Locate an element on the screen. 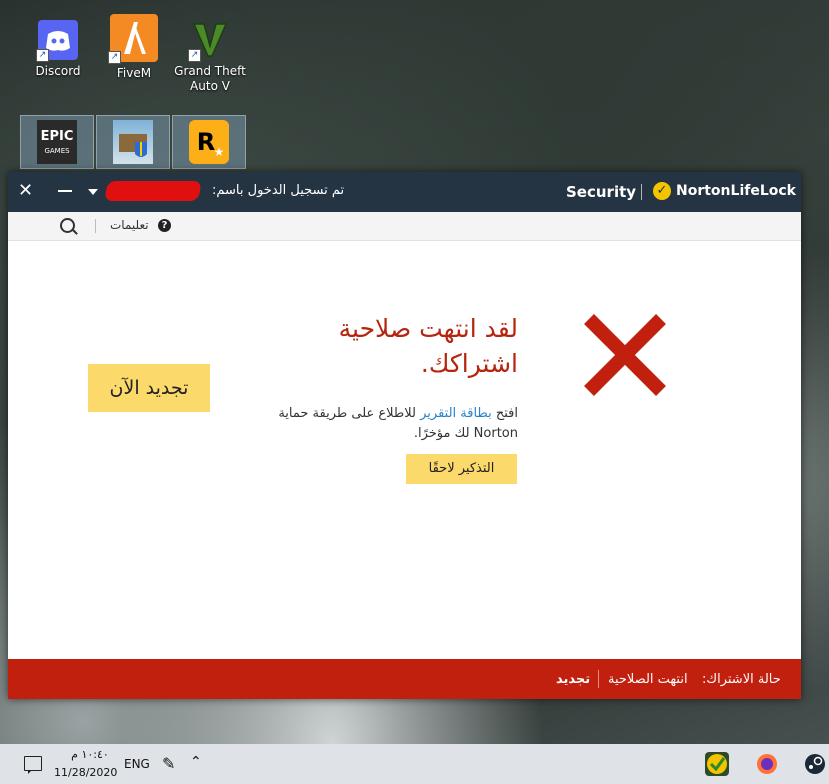 The width and height of the screenshot is (829, 784). svg-text: R is located at coordinates (206, 142).